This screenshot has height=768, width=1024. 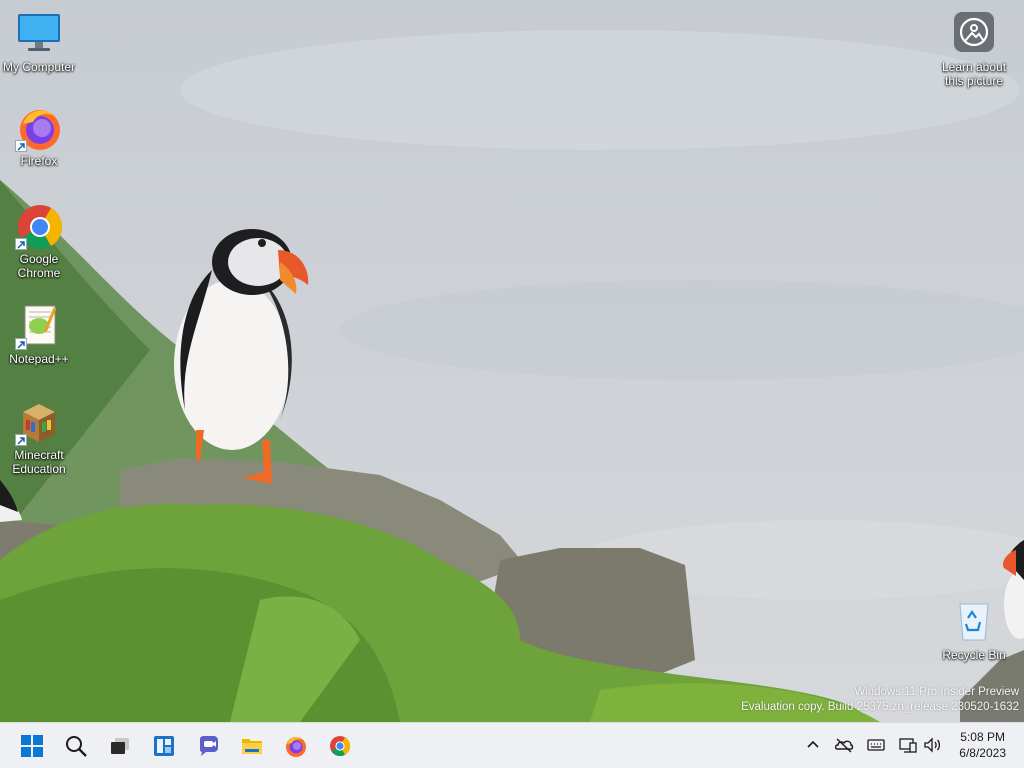 I want to click on chevron-up-icon, so click(x=813, y=745).